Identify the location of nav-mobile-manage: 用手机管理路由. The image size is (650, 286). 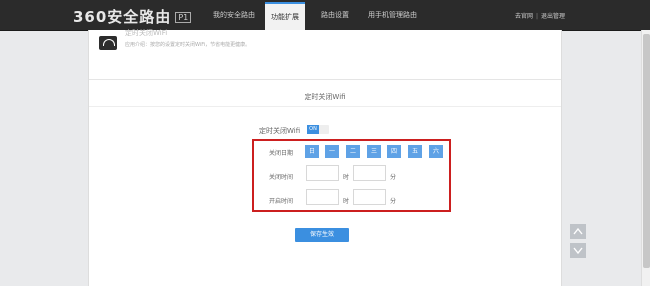
(392, 15).